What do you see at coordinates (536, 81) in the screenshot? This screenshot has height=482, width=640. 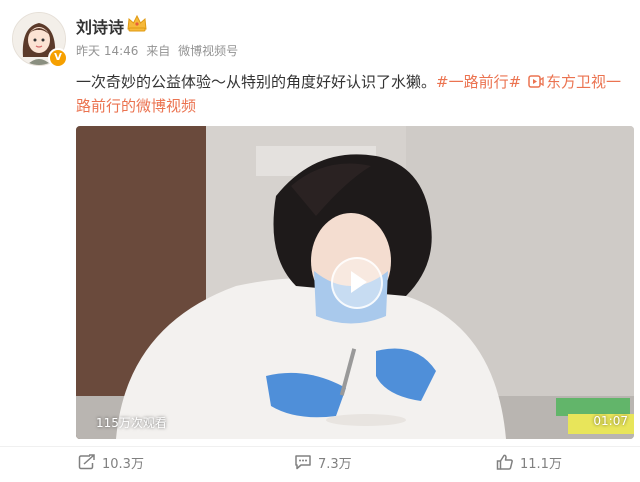 I see `video-icon` at bounding box center [536, 81].